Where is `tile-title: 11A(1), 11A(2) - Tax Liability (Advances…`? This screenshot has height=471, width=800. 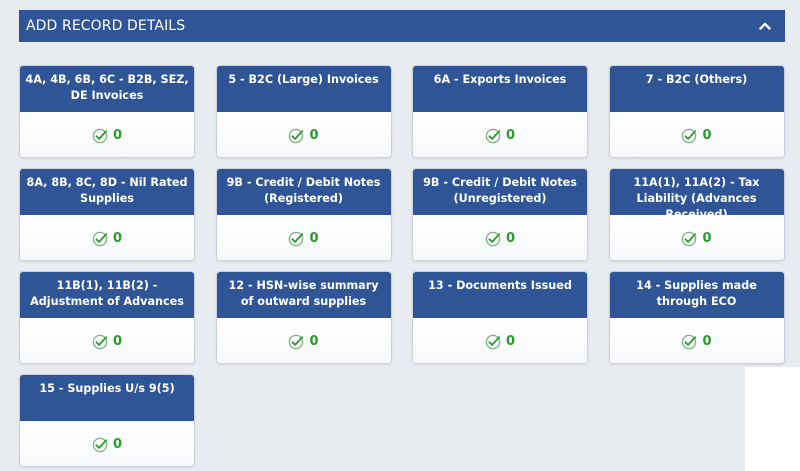 tile-title: 11A(1), 11A(2) - Tax Liability (Advances… is located at coordinates (696, 195).